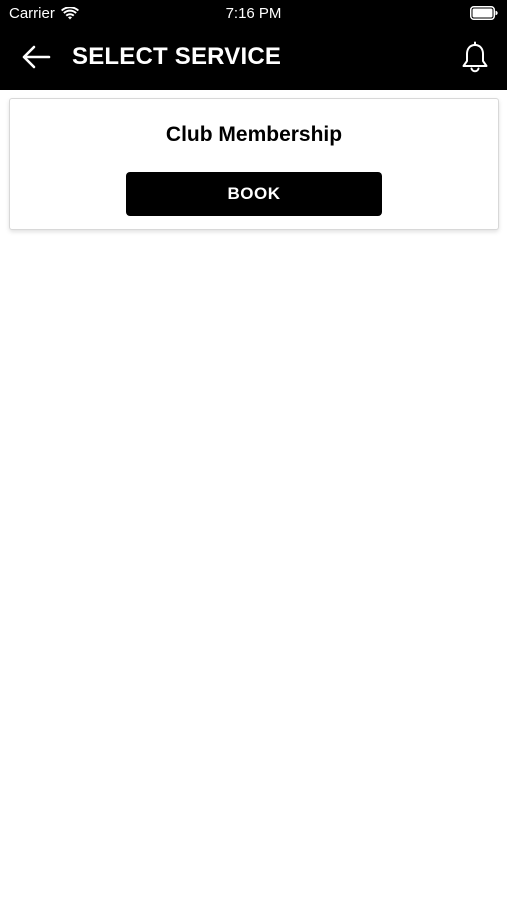  I want to click on bell-icon, so click(475, 57).